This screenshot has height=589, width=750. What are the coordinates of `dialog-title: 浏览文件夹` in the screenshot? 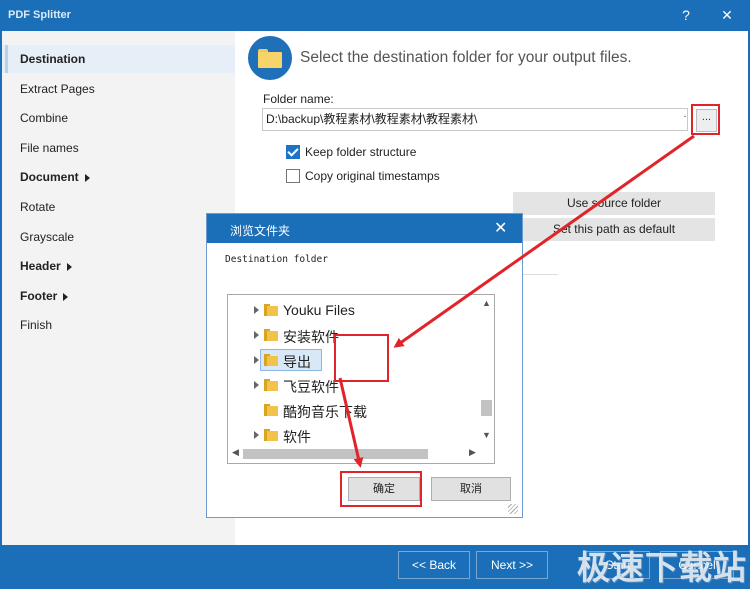 It's located at (260, 231).